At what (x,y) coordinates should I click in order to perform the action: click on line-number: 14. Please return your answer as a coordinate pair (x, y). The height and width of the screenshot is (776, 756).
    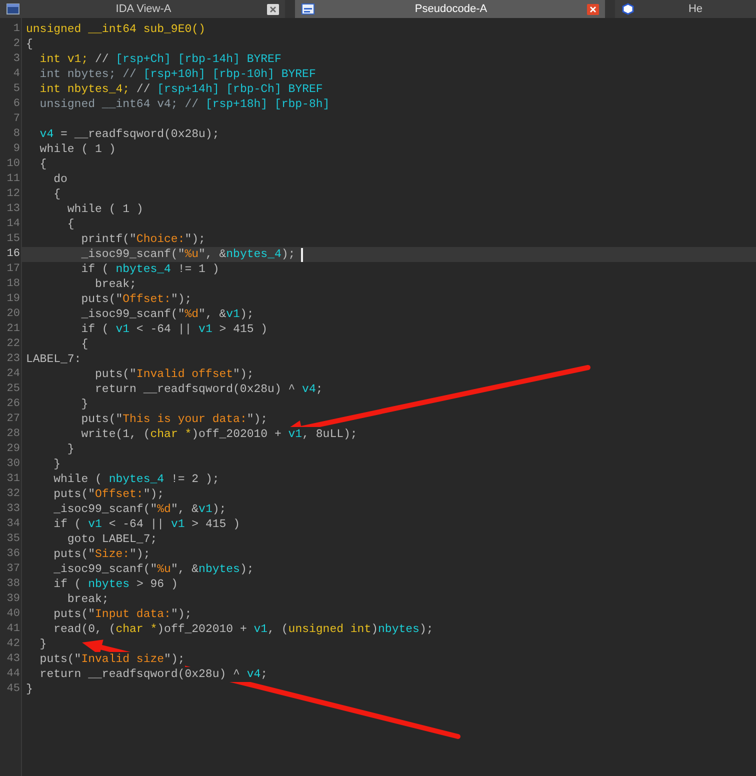
    Looking at the image, I should click on (13, 224).